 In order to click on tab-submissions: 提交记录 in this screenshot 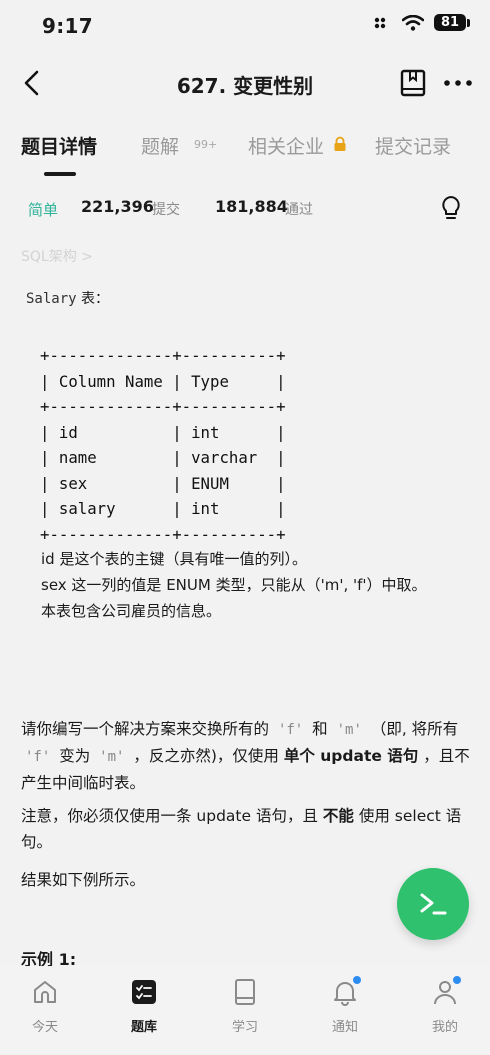, I will do `click(413, 145)`.